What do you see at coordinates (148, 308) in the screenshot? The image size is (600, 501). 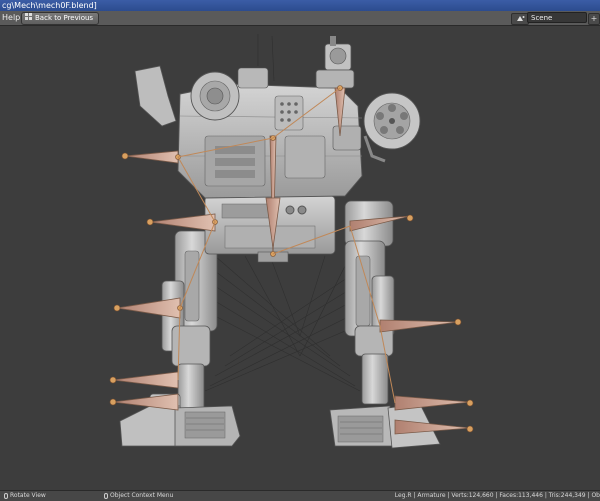 I see `bone-shin-left` at bounding box center [148, 308].